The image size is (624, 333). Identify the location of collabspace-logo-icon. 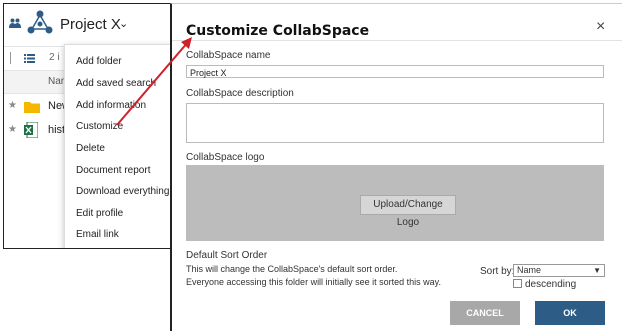
(40, 22).